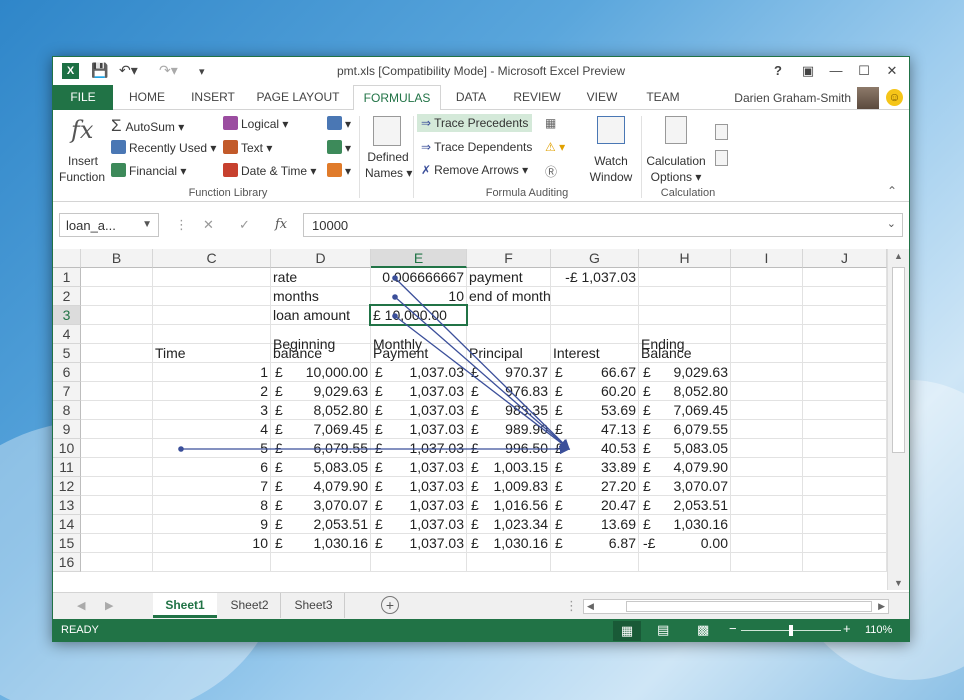  Describe the element at coordinates (551, 171) in the screenshot. I see `evaluate-formula-icon: Ⓡ` at that location.